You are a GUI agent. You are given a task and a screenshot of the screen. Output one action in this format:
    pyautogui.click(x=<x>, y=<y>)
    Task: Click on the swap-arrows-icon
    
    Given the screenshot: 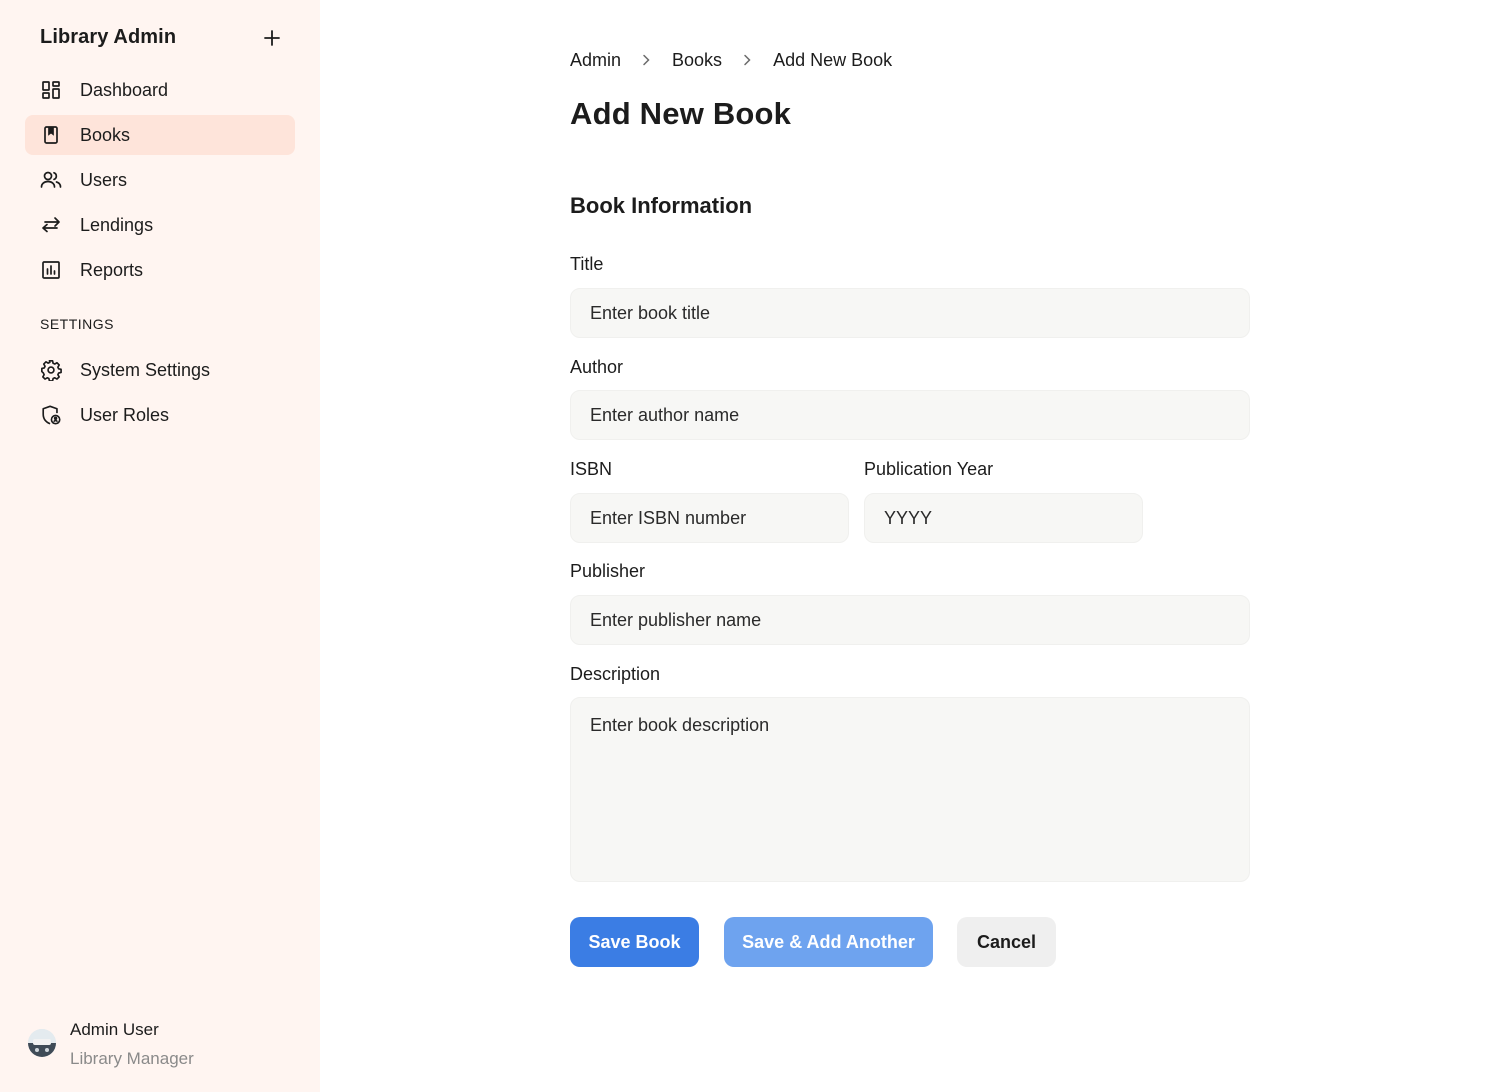 What is the action you would take?
    pyautogui.click(x=51, y=225)
    